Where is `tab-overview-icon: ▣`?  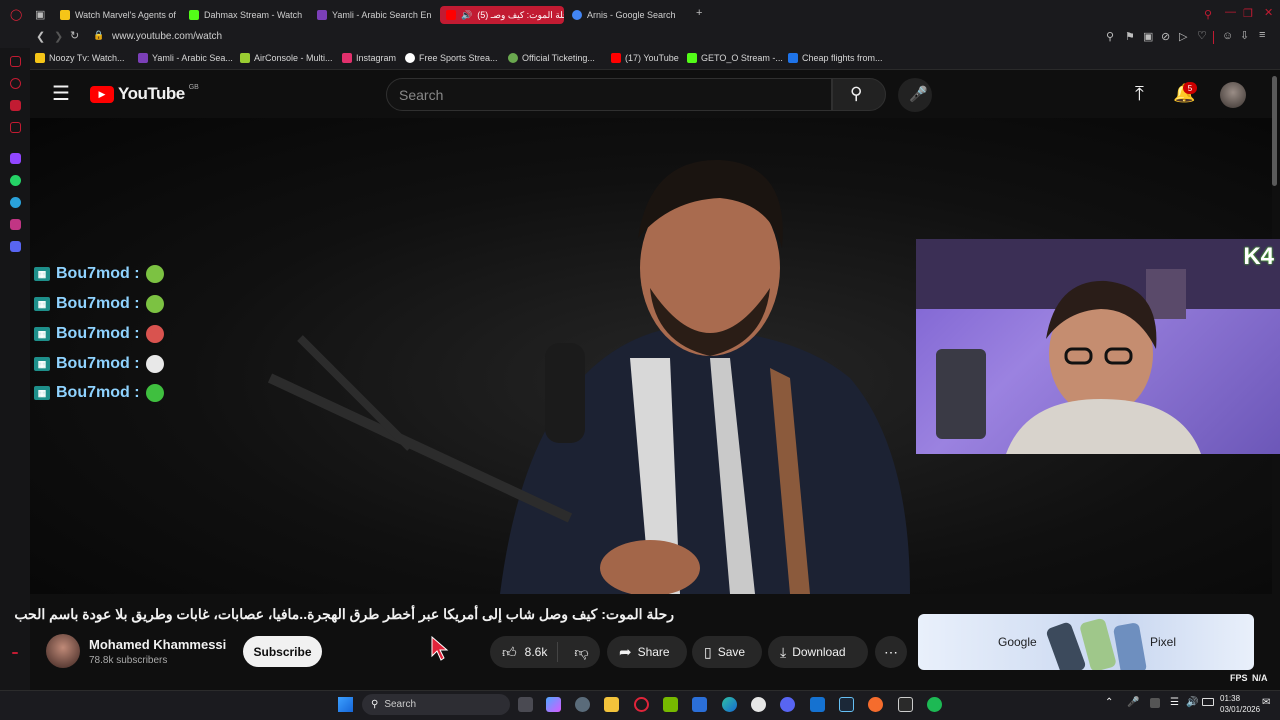 tab-overview-icon: ▣ is located at coordinates (40, 14).